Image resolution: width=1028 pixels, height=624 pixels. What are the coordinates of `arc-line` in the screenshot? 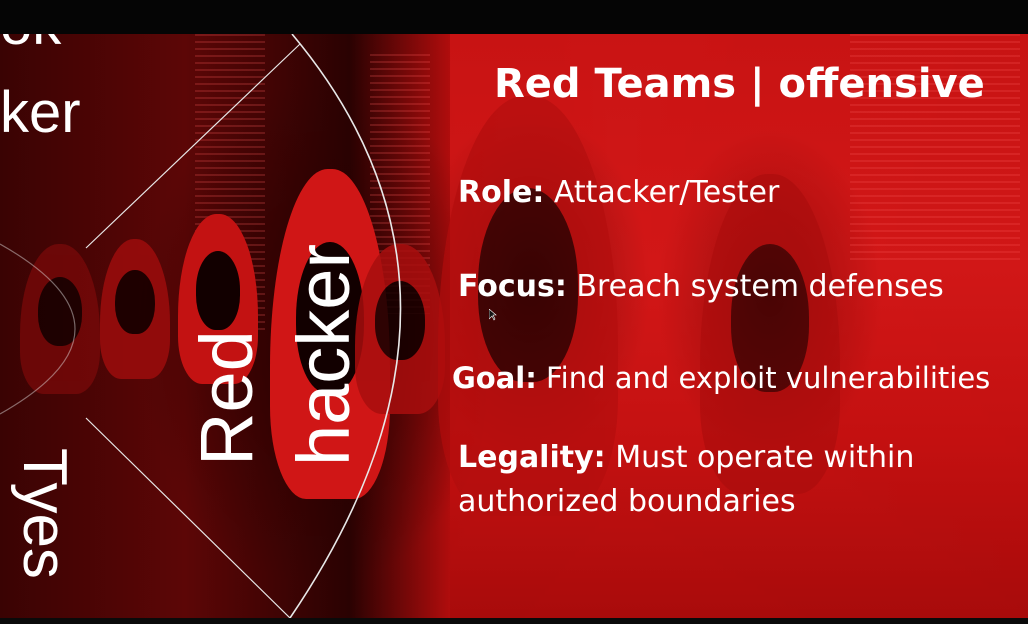 It's located at (38, 329).